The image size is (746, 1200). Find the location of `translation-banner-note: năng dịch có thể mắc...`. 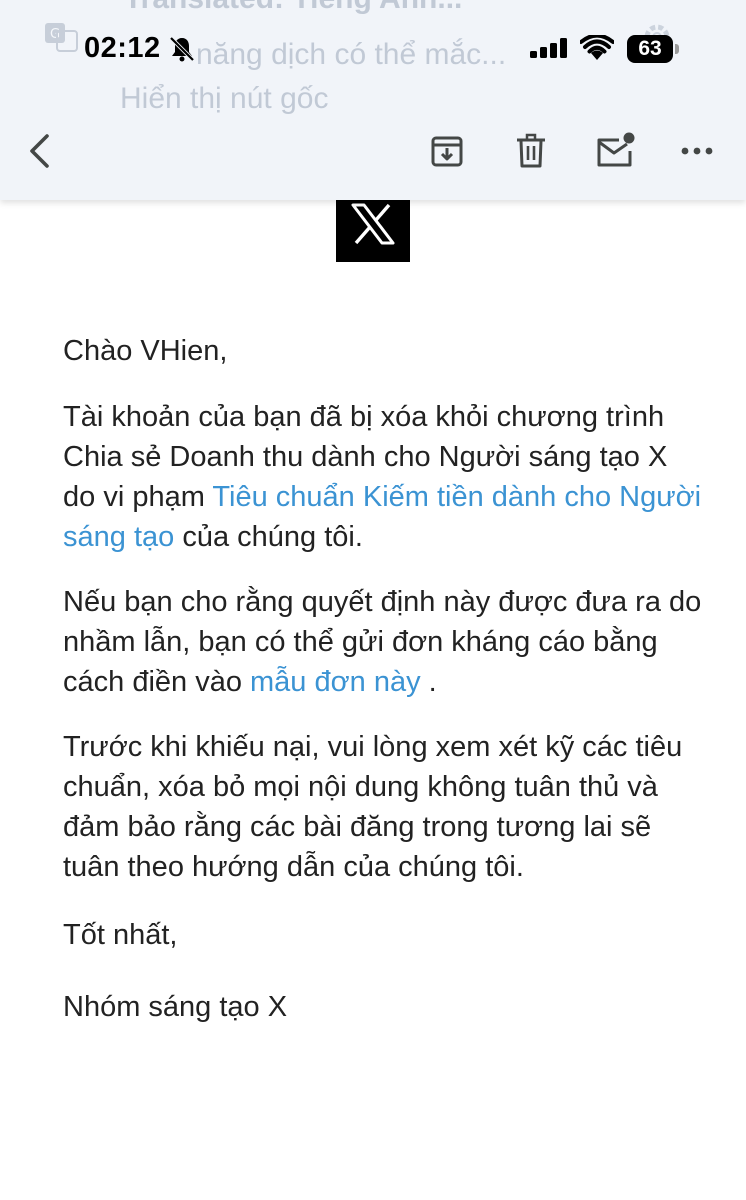

translation-banner-note: năng dịch có thể mắc... is located at coordinates (351, 54).